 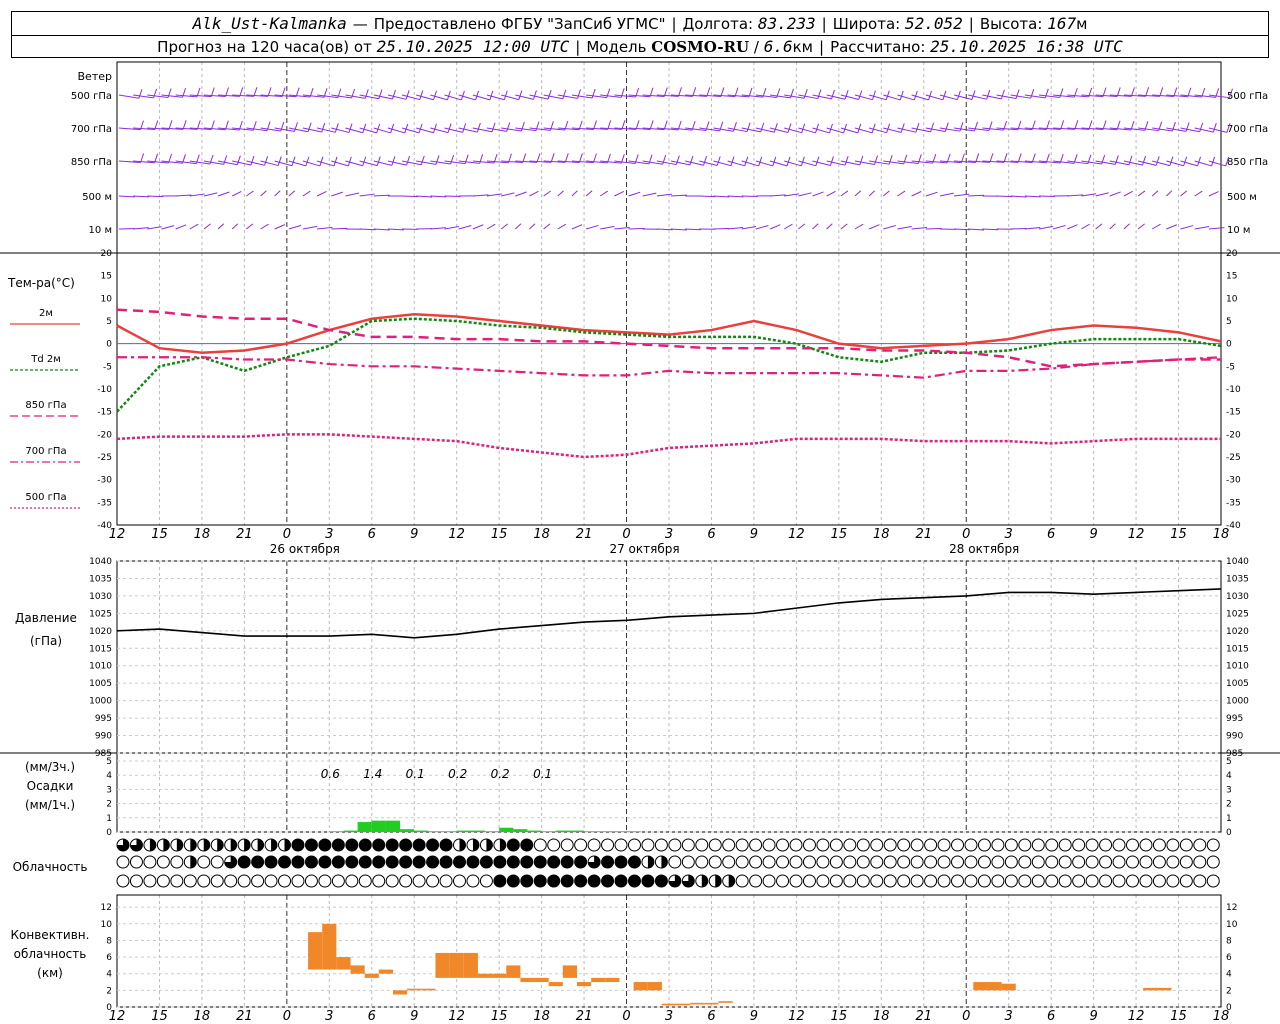 What do you see at coordinates (106, 277) in the screenshot?
I see `temp-ytick: 15` at bounding box center [106, 277].